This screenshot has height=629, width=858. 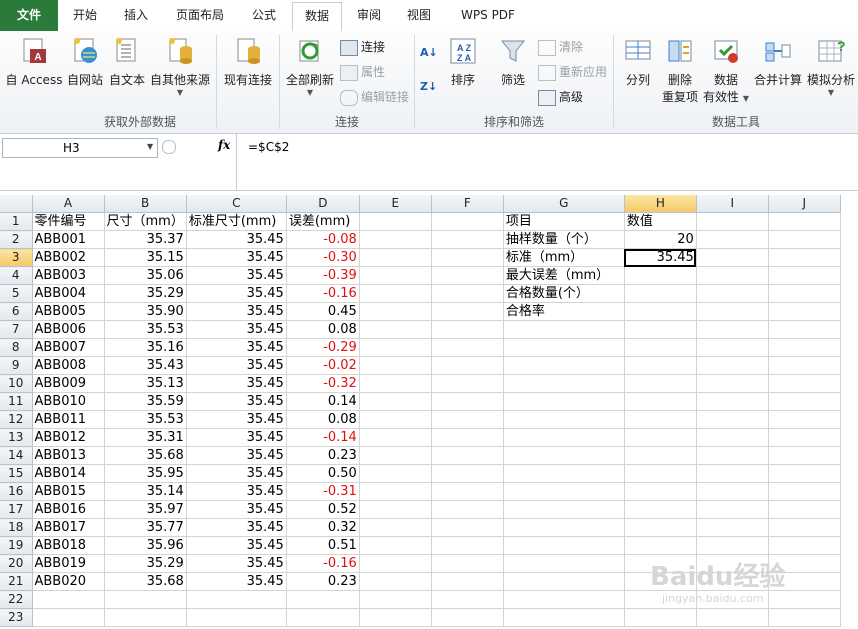 What do you see at coordinates (145, 455) in the screenshot?
I see `cell-b14: 35.68` at bounding box center [145, 455].